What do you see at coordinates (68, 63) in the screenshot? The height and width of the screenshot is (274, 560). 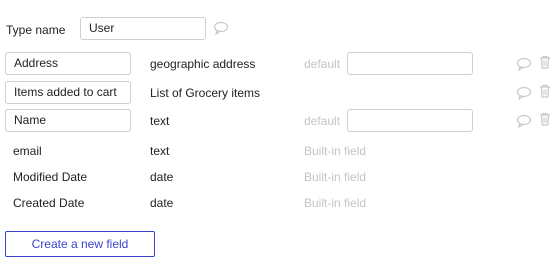 I see `field-name-input-address: Address` at bounding box center [68, 63].